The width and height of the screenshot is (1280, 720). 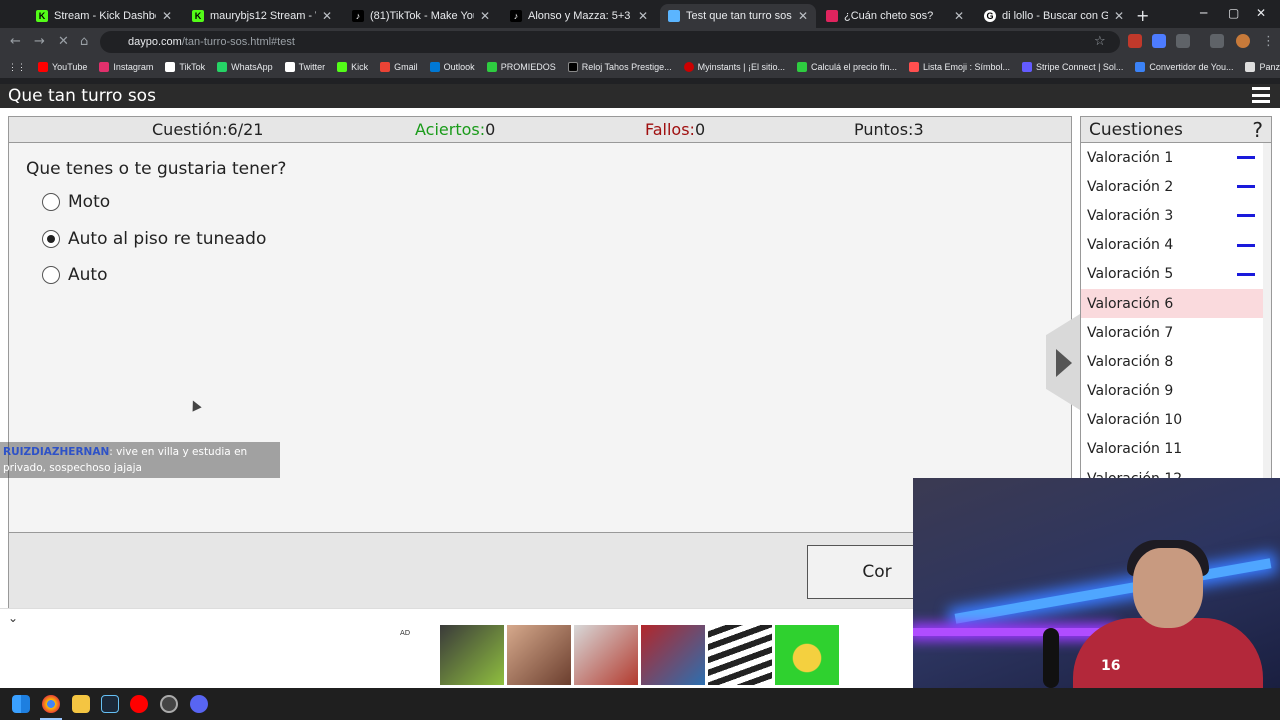 I want to click on discord-icon, so click(x=199, y=704).